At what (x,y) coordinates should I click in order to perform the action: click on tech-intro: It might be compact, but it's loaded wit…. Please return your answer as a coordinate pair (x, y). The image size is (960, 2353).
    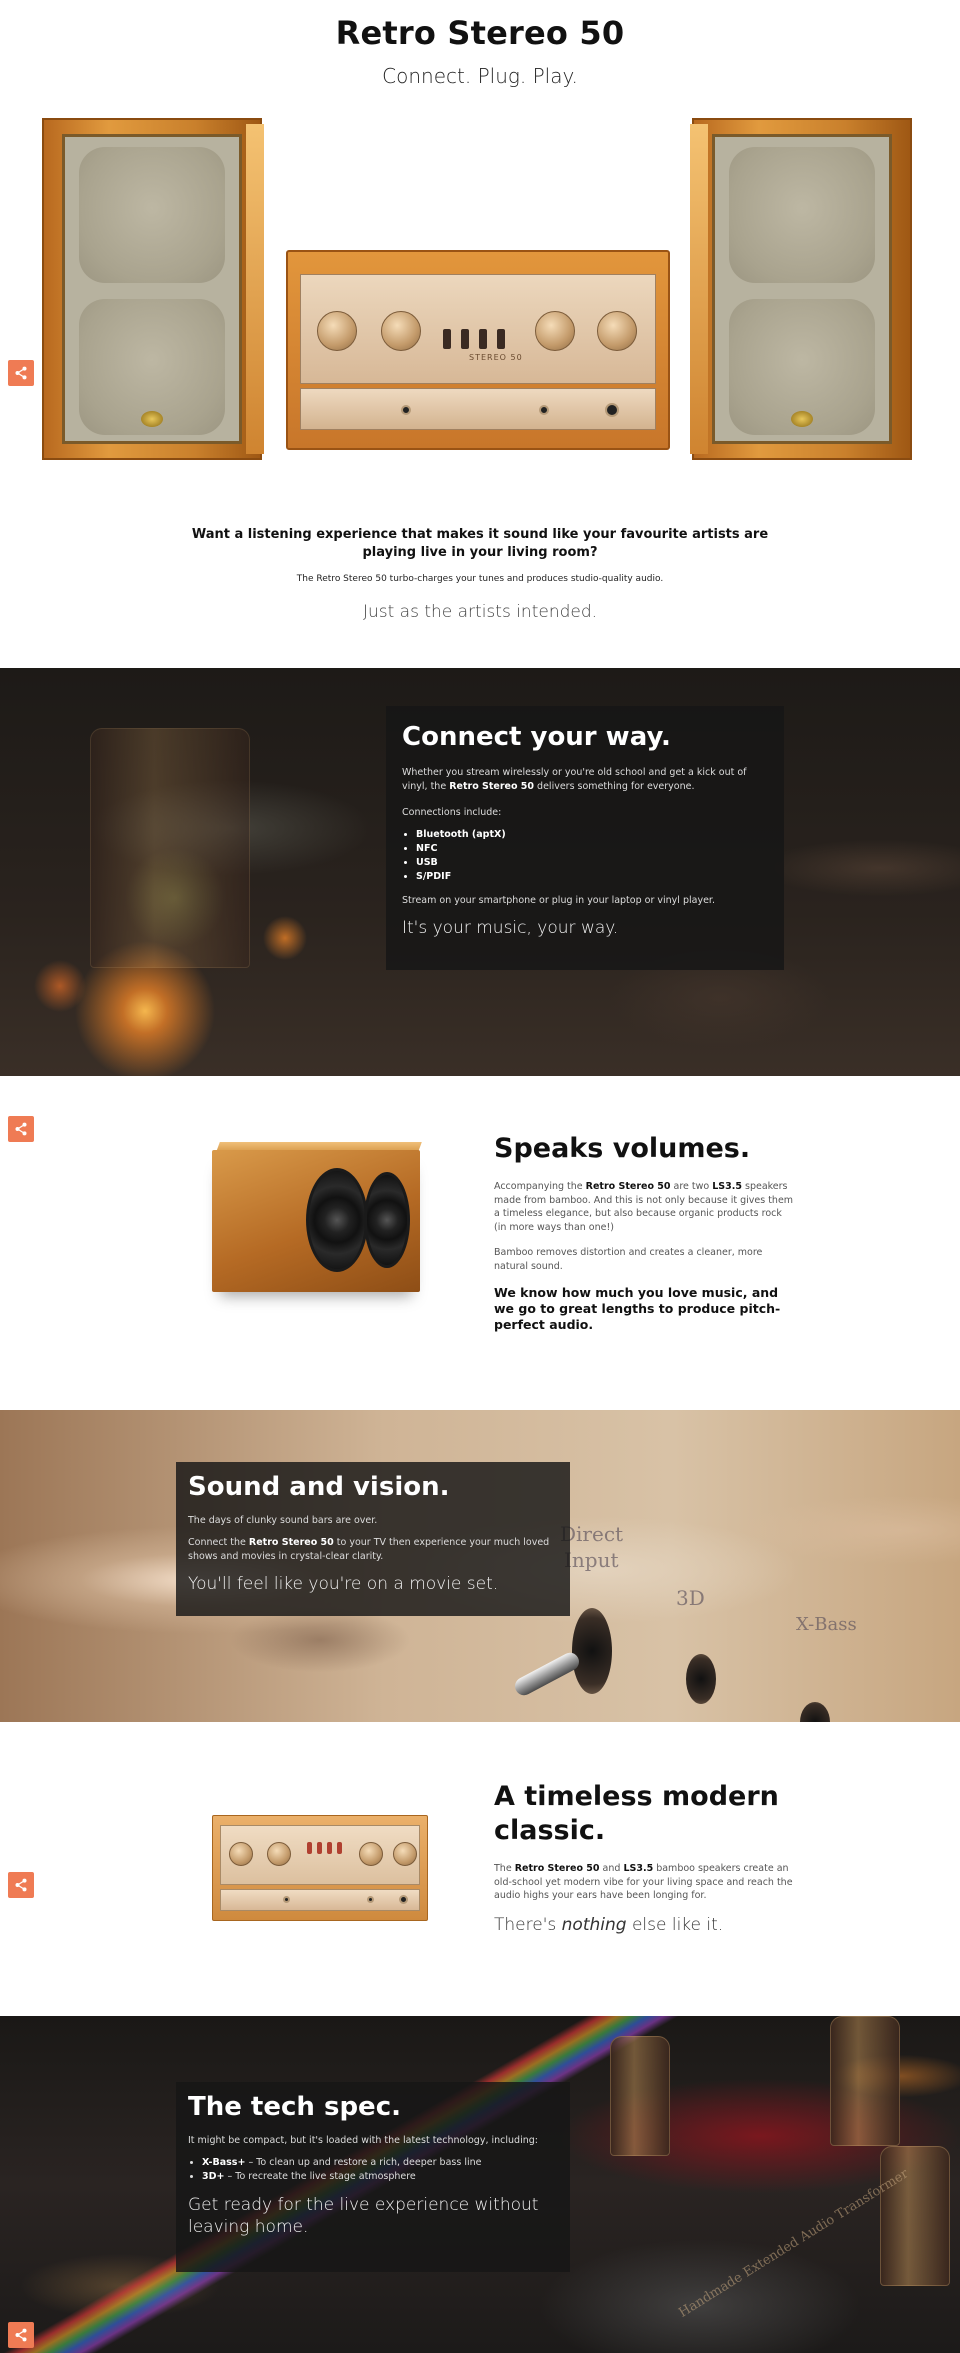
    Looking at the image, I should click on (363, 2140).